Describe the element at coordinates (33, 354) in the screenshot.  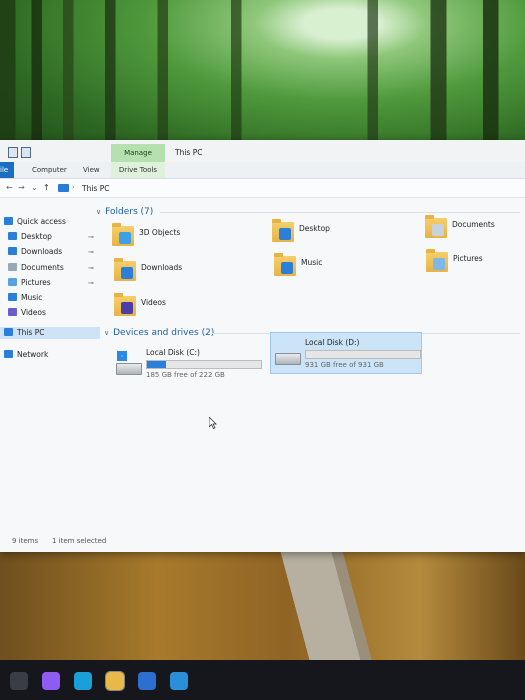
I see `sidebar-item-label: Network` at that location.